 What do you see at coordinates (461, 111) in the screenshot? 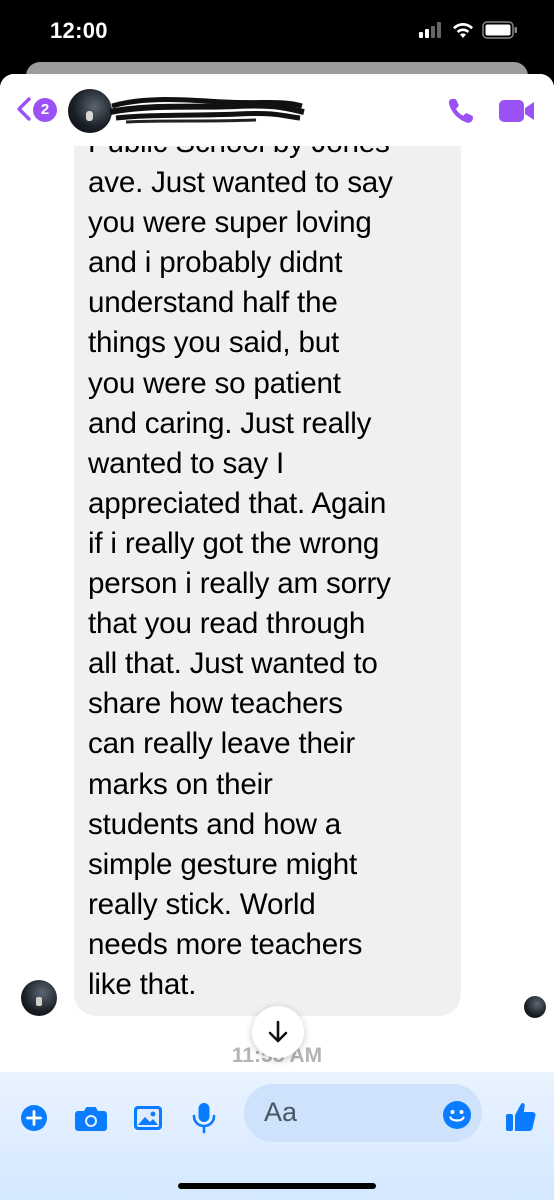
I see `phone-icon` at bounding box center [461, 111].